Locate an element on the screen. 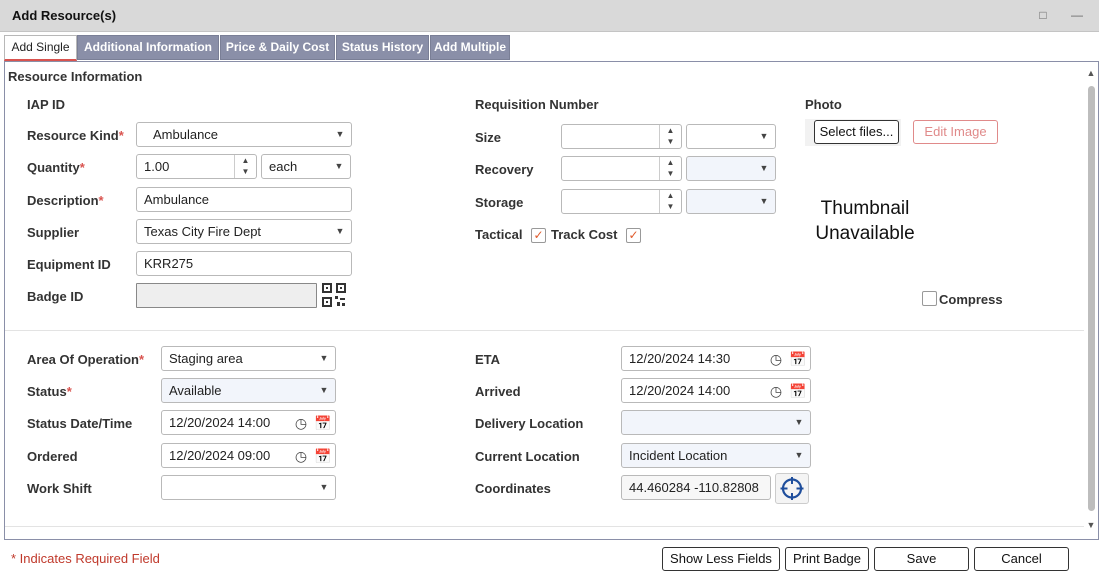 The image size is (1099, 575). arrived-date-time-picker: 12/20/2024 14:00 ◷ 📅 is located at coordinates (716, 390).